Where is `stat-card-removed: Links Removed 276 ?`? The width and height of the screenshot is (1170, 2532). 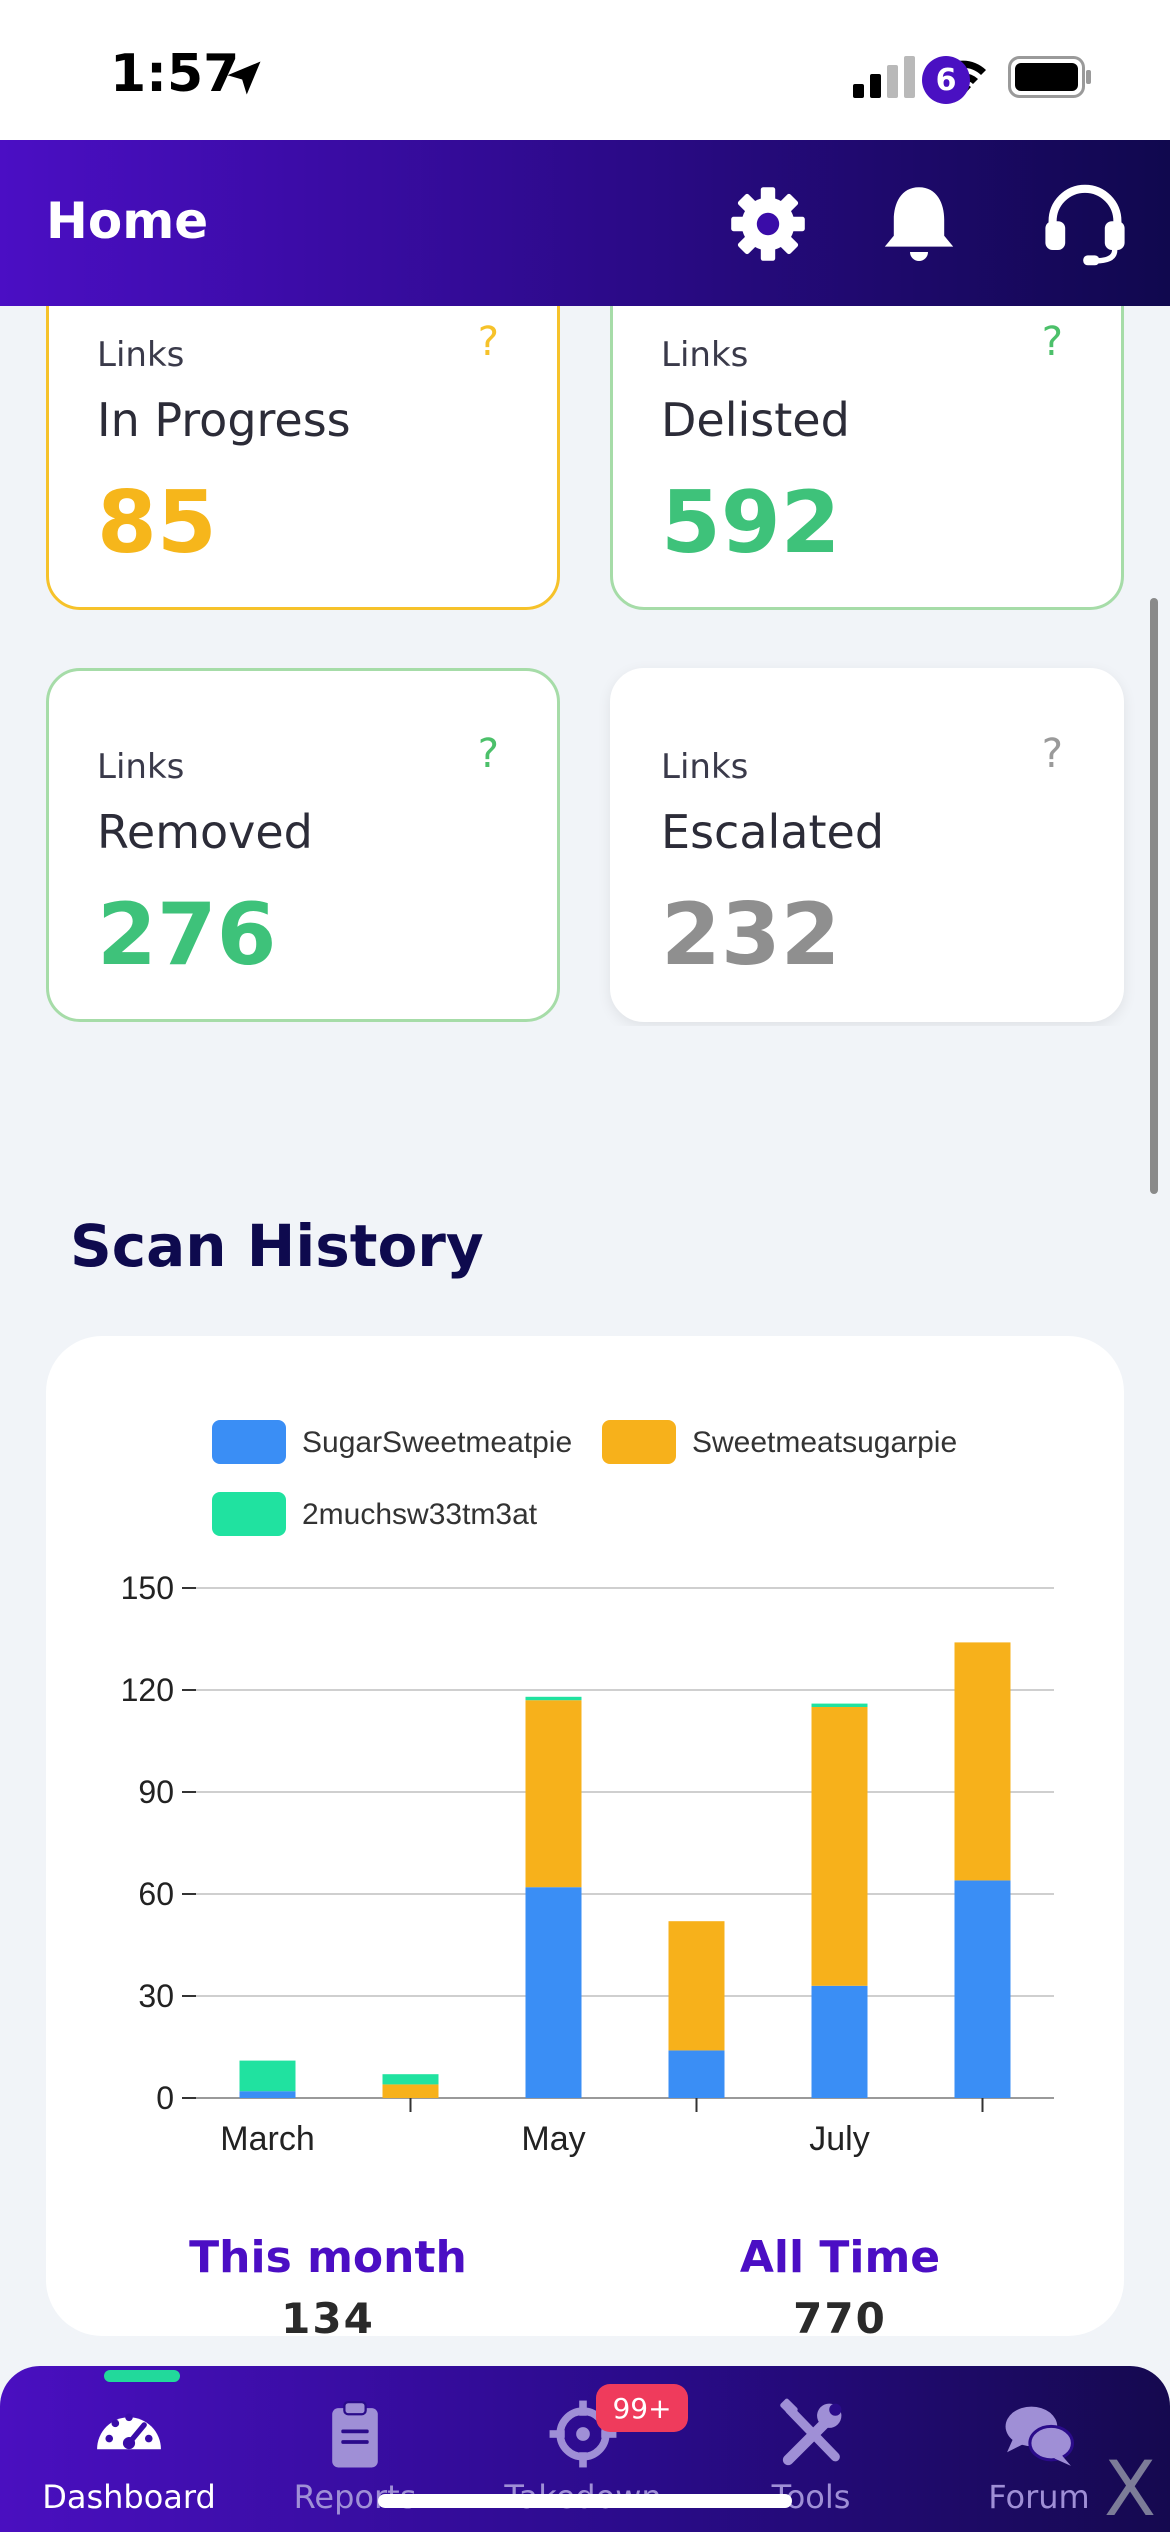 stat-card-removed: Links Removed 276 ? is located at coordinates (303, 845).